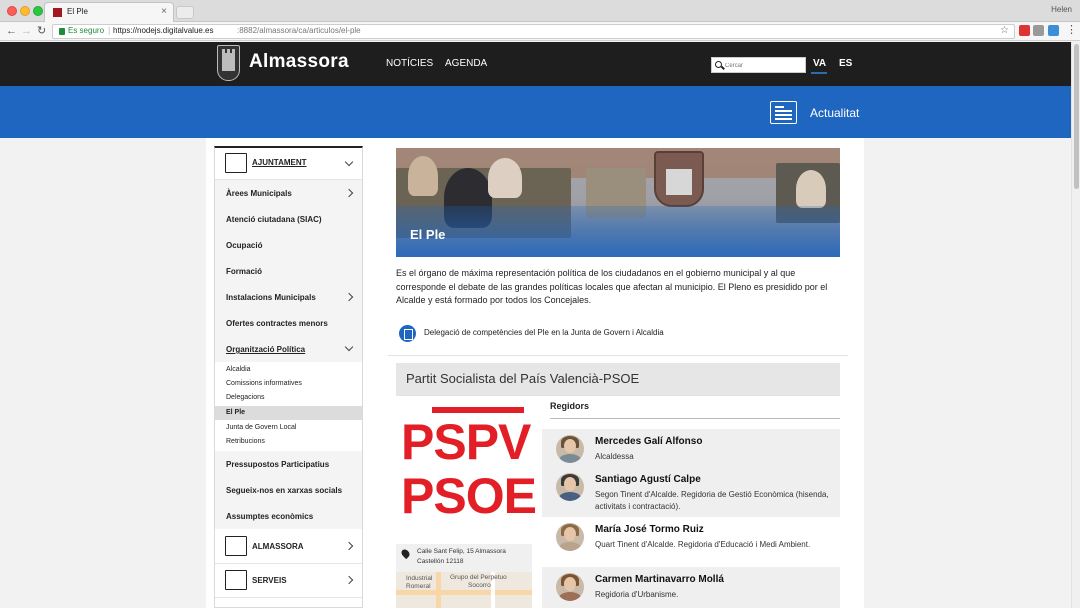  What do you see at coordinates (271, 297) in the screenshot?
I see `sidebar-item-label: Instalacions Municipals` at bounding box center [271, 297].